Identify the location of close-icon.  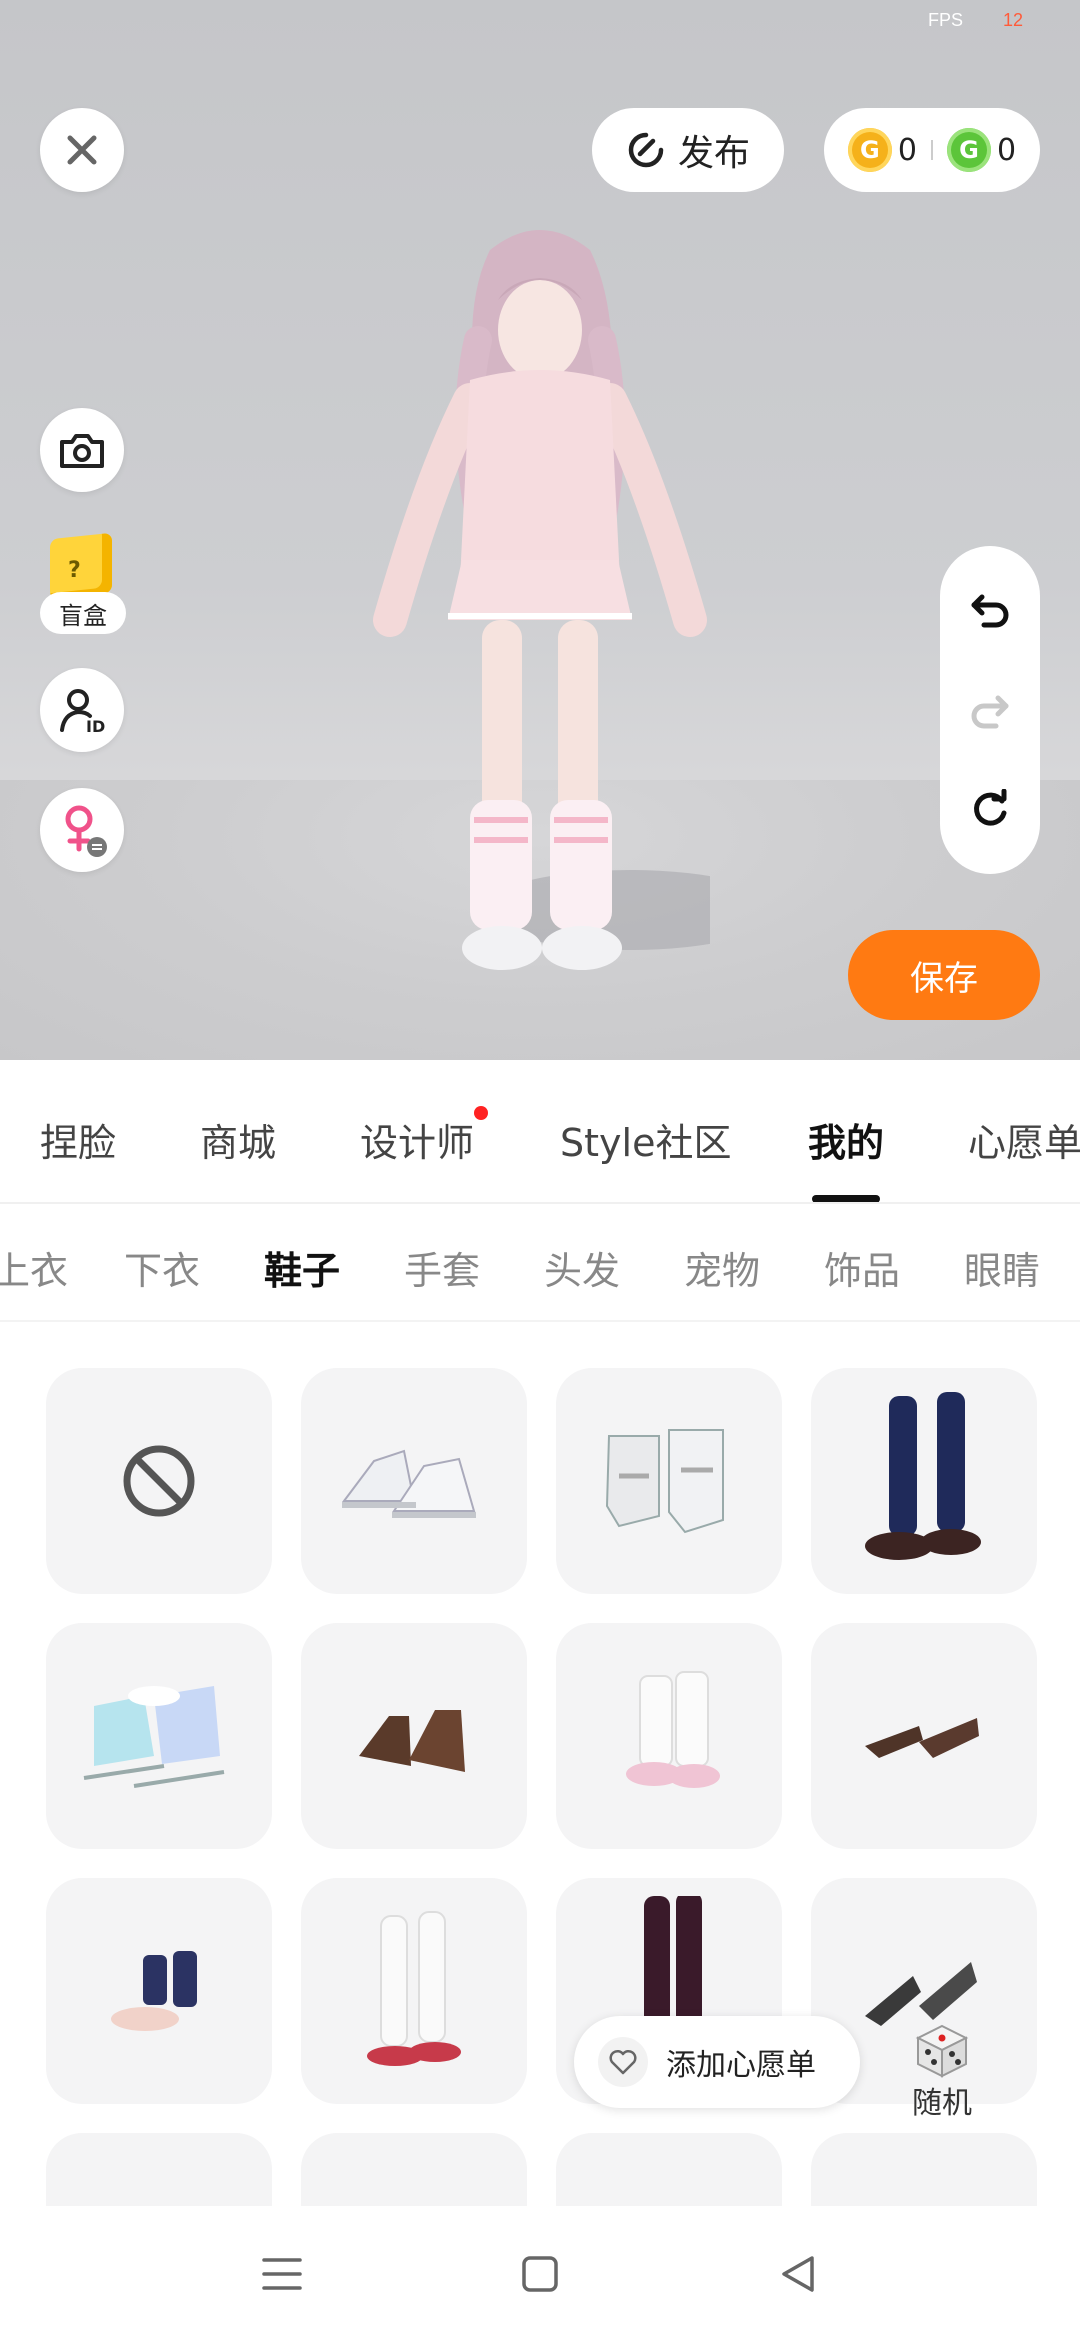
(82, 150).